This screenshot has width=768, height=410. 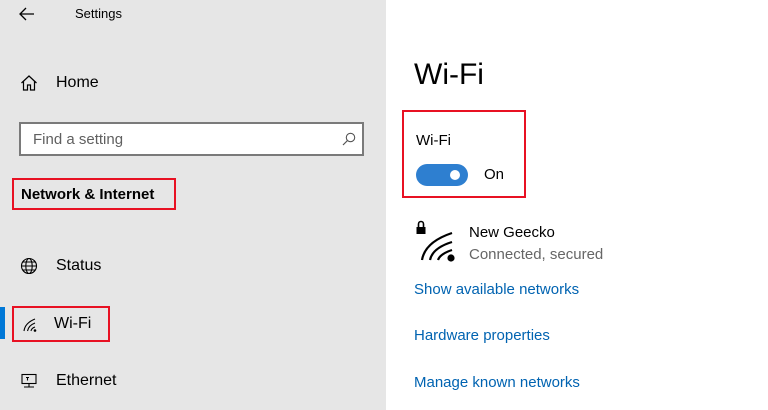 What do you see at coordinates (79, 265) in the screenshot?
I see `sidebar-item-status-label: Status` at bounding box center [79, 265].